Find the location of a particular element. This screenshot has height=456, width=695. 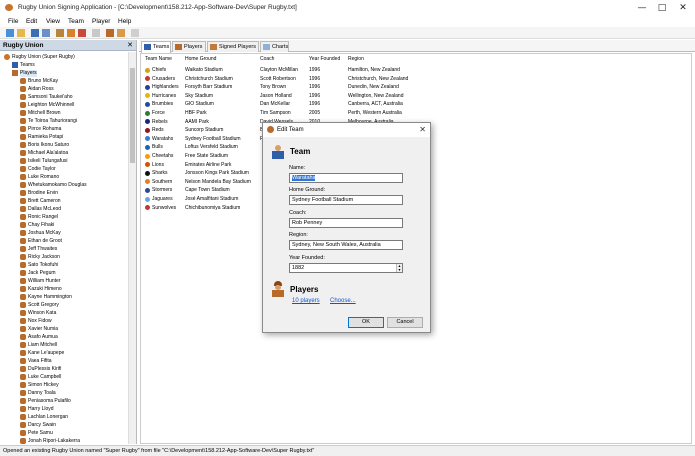

name-field: Waratahs is located at coordinates (346, 178).